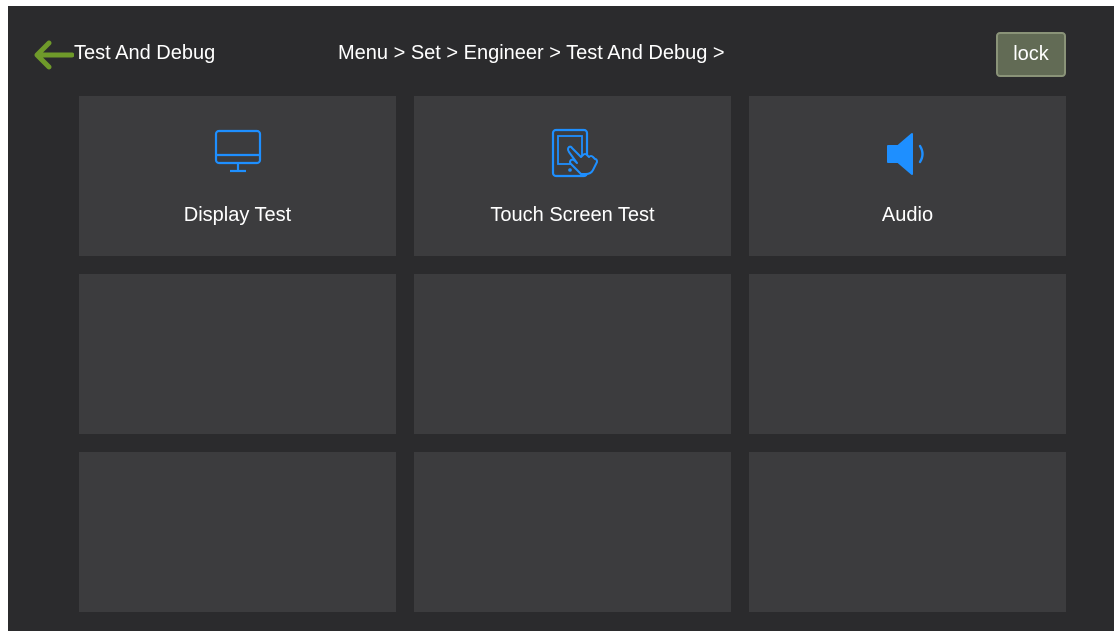  I want to click on touch-tablet-icon, so click(573, 154).